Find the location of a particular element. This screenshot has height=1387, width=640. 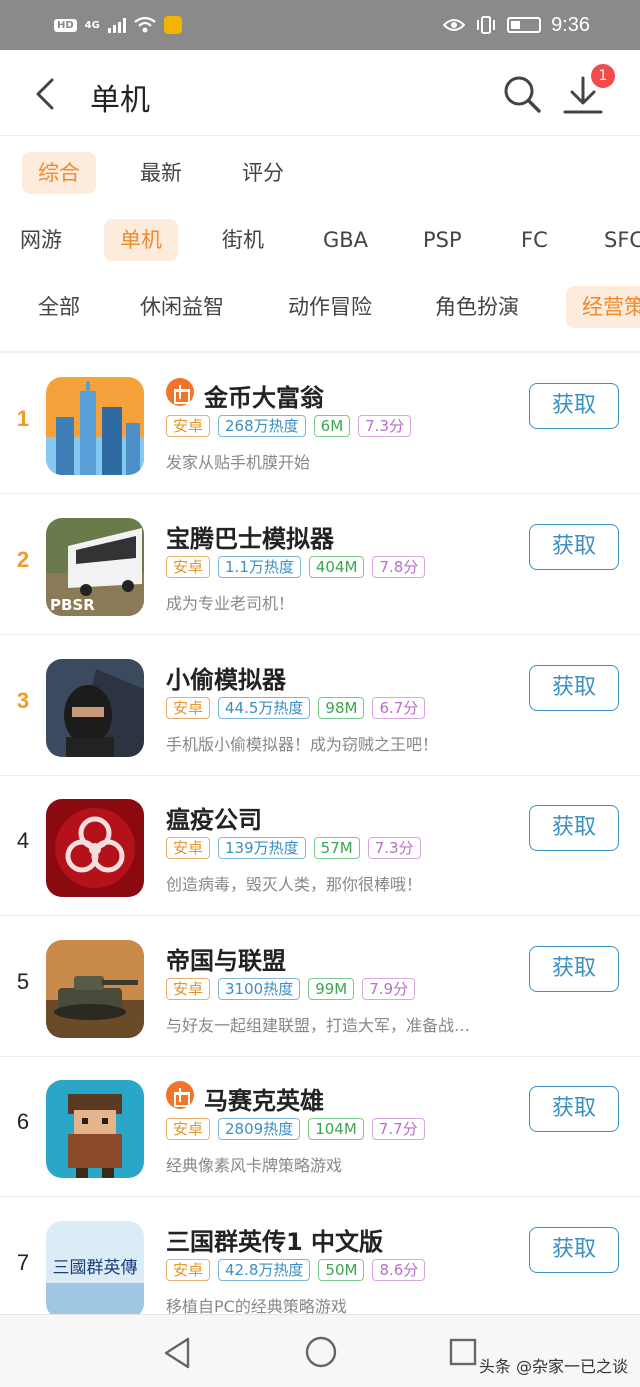

score-tag: 8.6分 is located at coordinates (399, 1270).